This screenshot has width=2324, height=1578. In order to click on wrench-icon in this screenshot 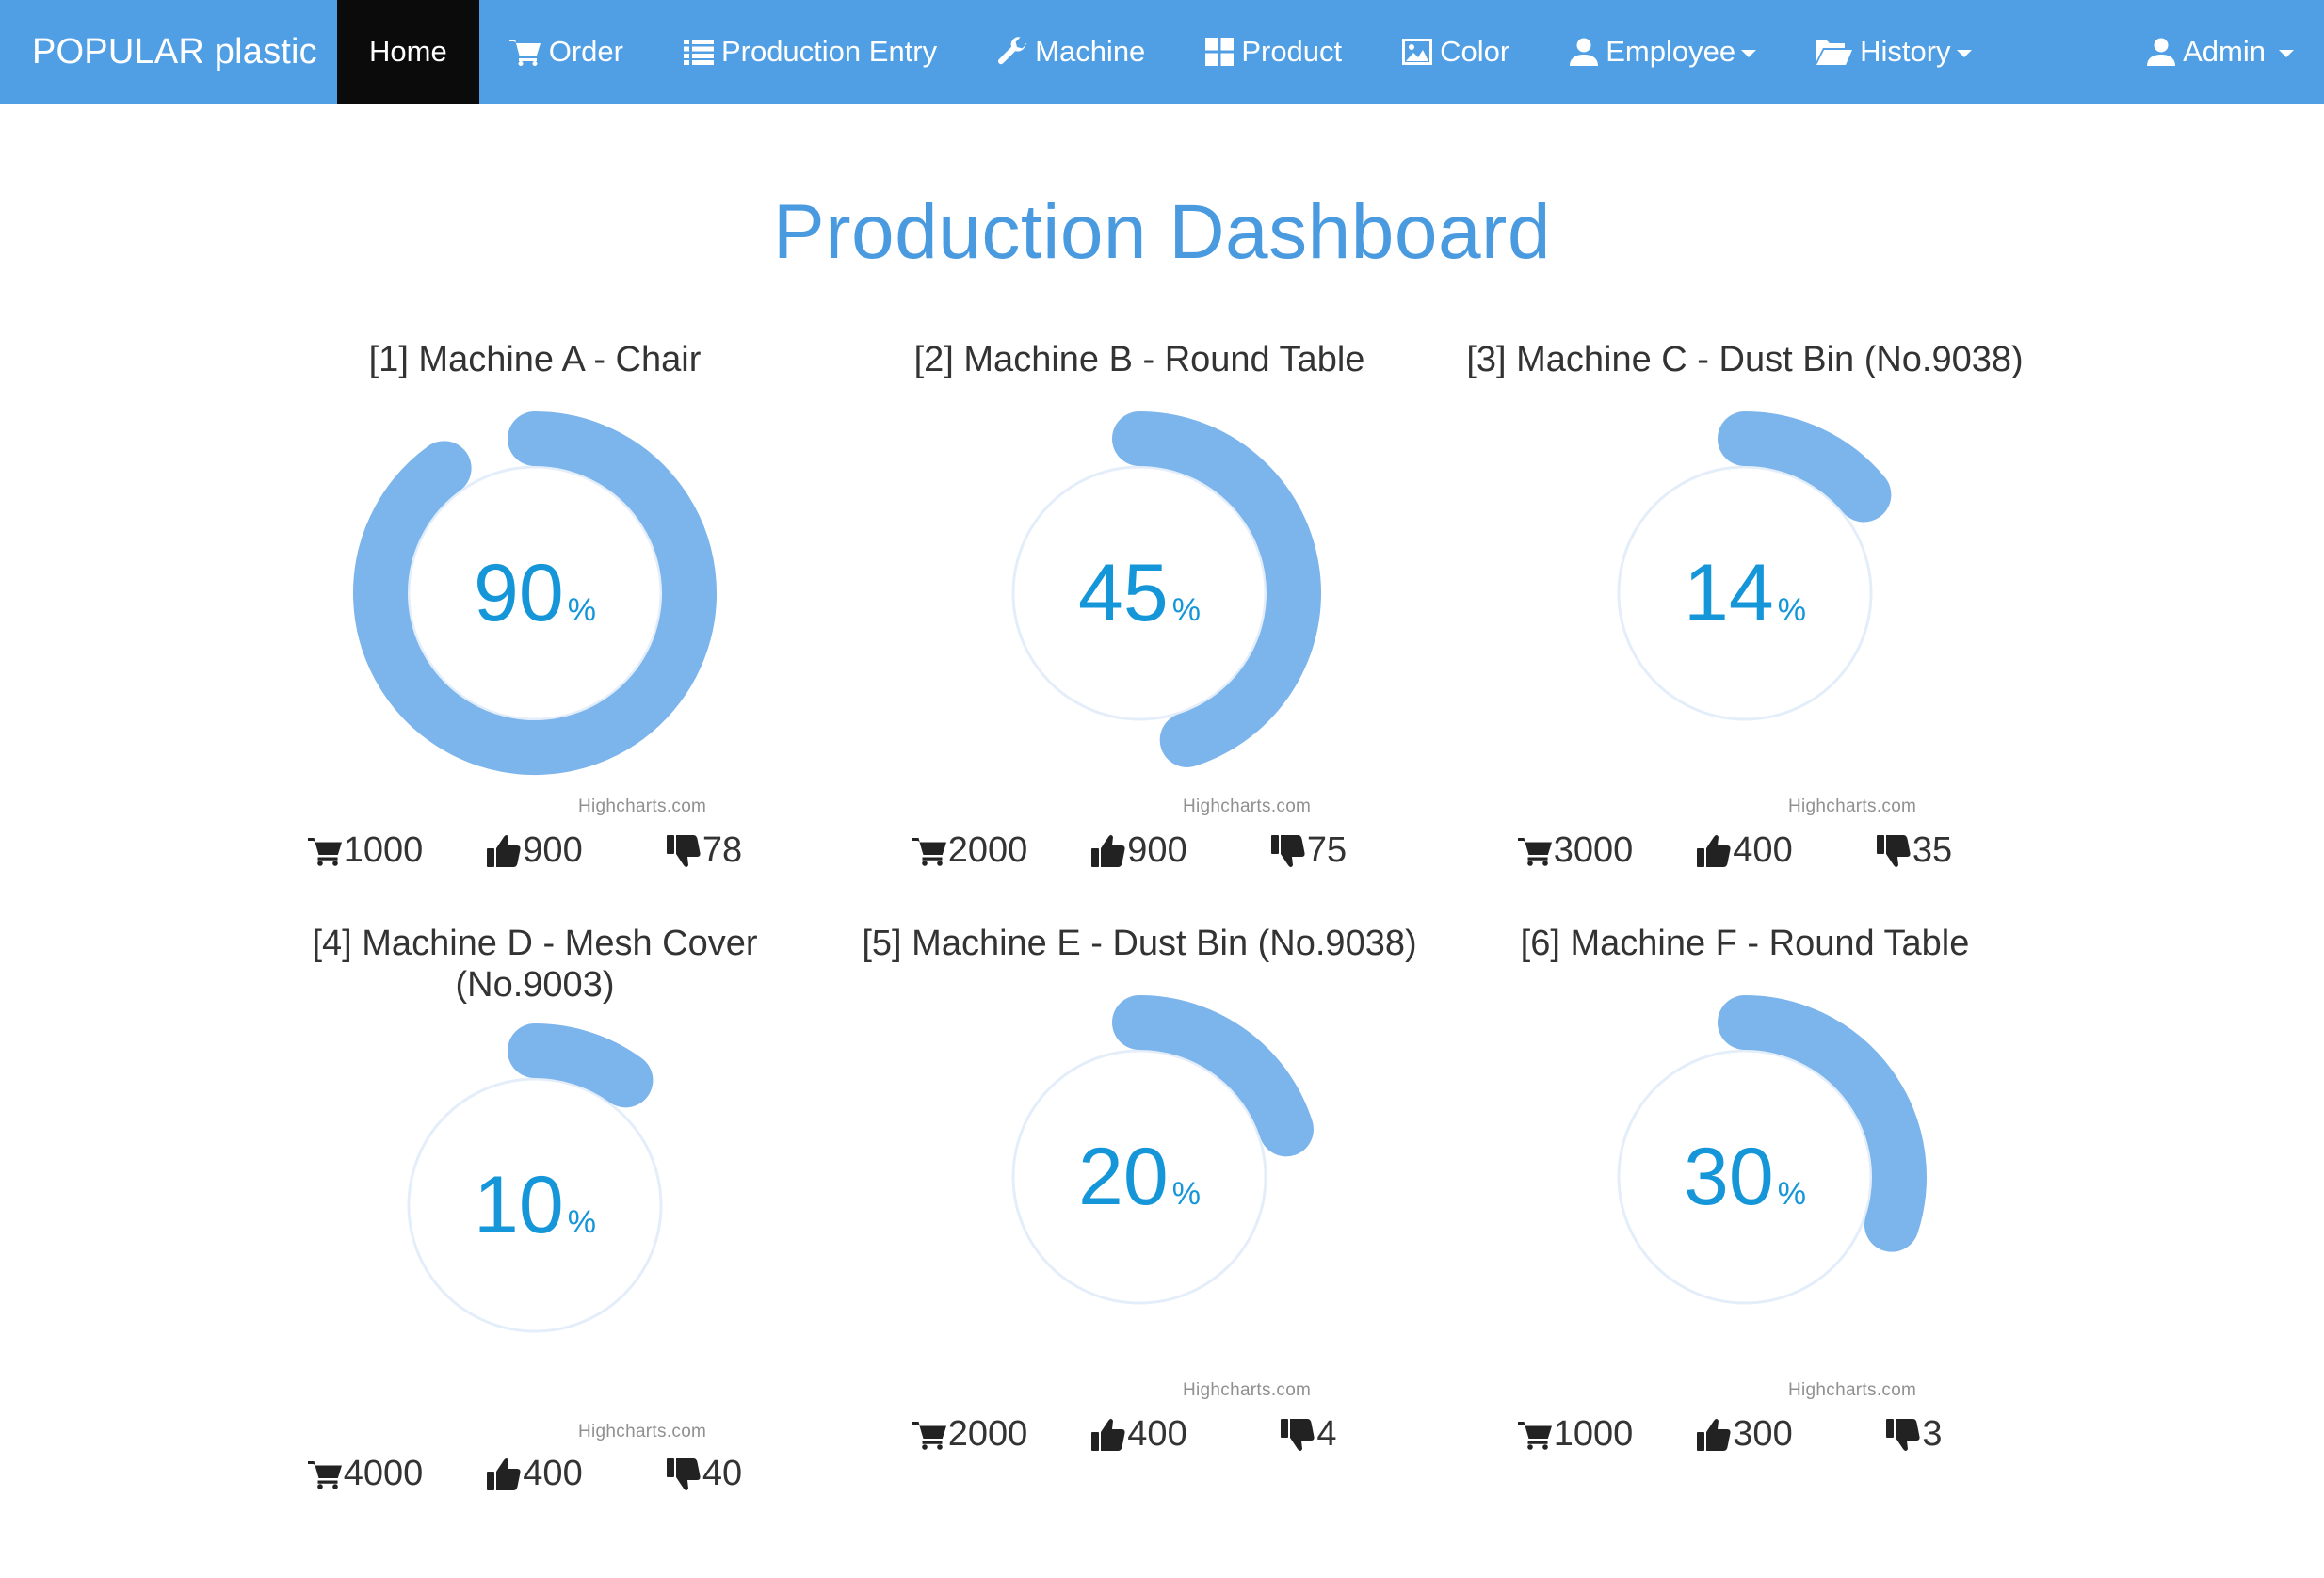, I will do `click(1012, 51)`.